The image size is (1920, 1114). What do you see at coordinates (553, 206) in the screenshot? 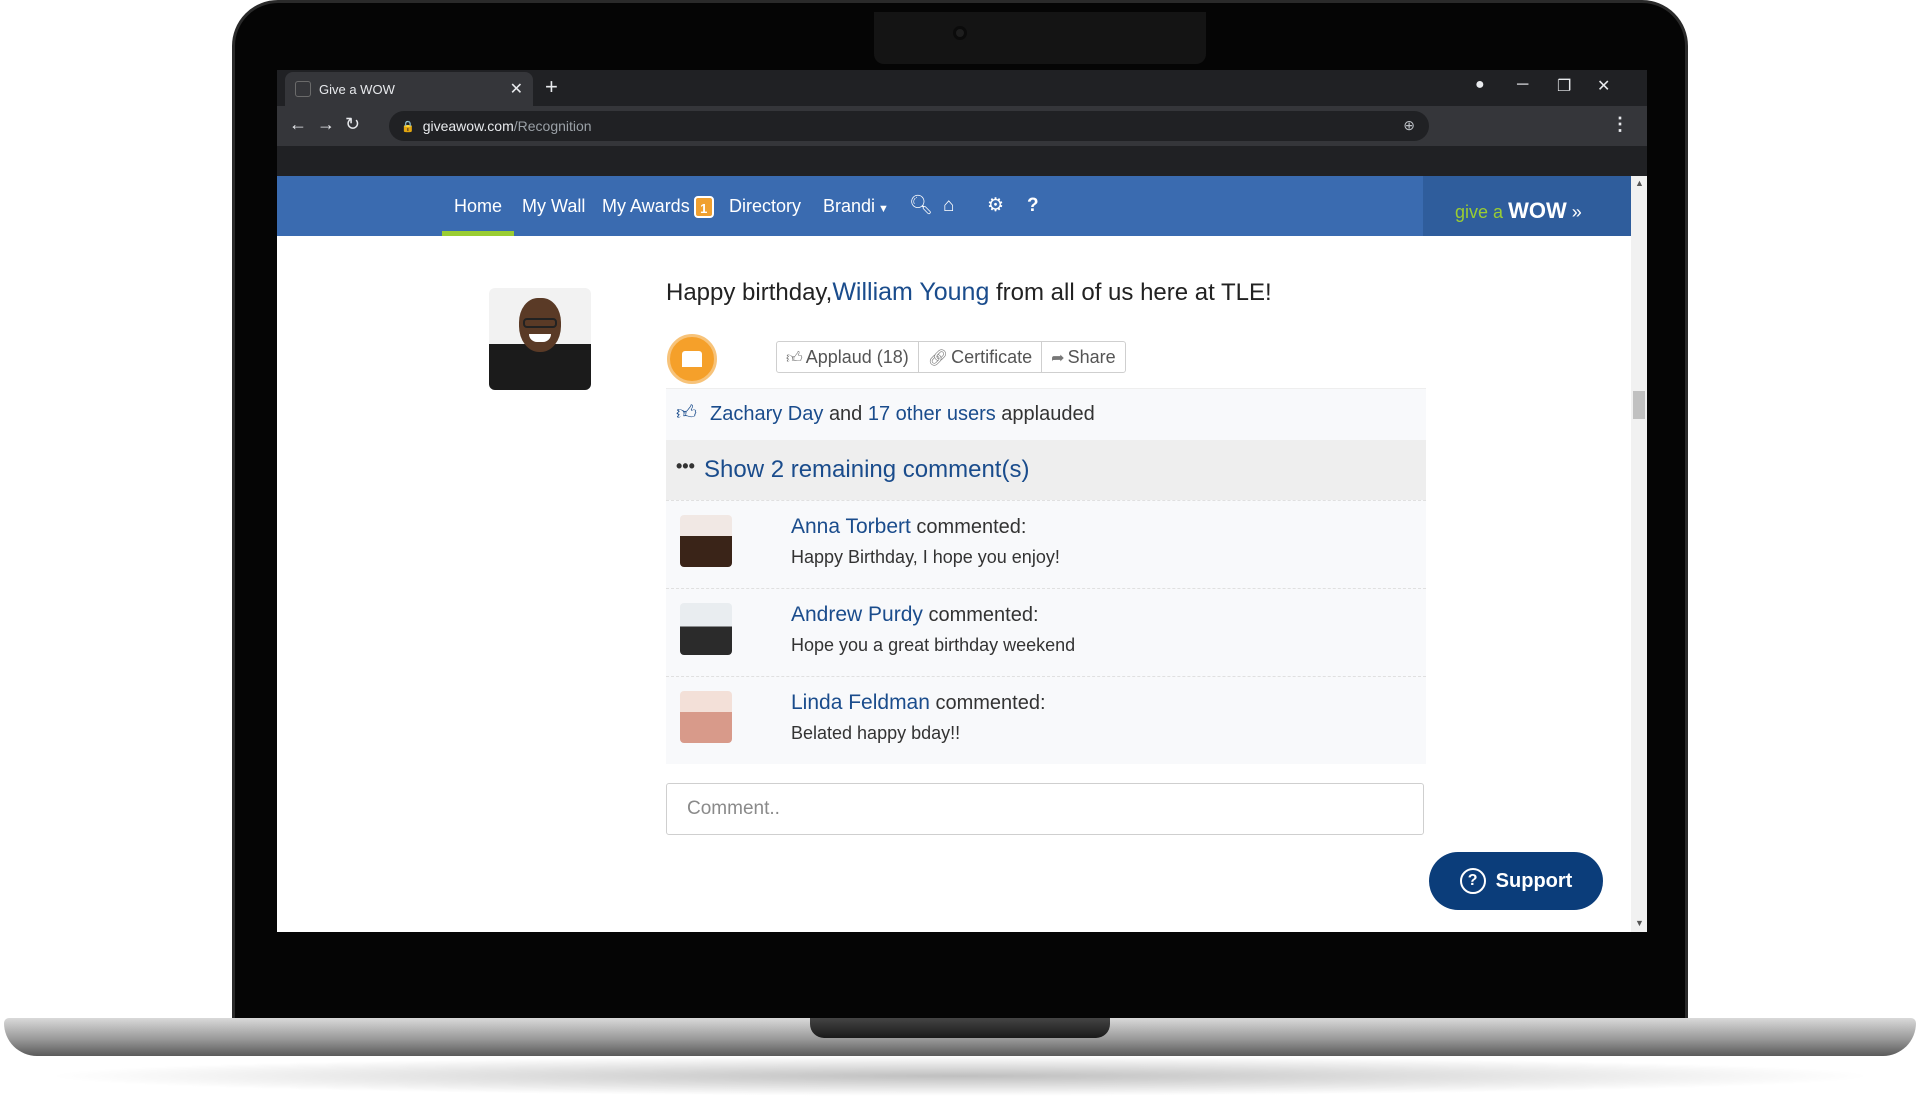
I see `nav-my-wall: My Wall` at bounding box center [553, 206].